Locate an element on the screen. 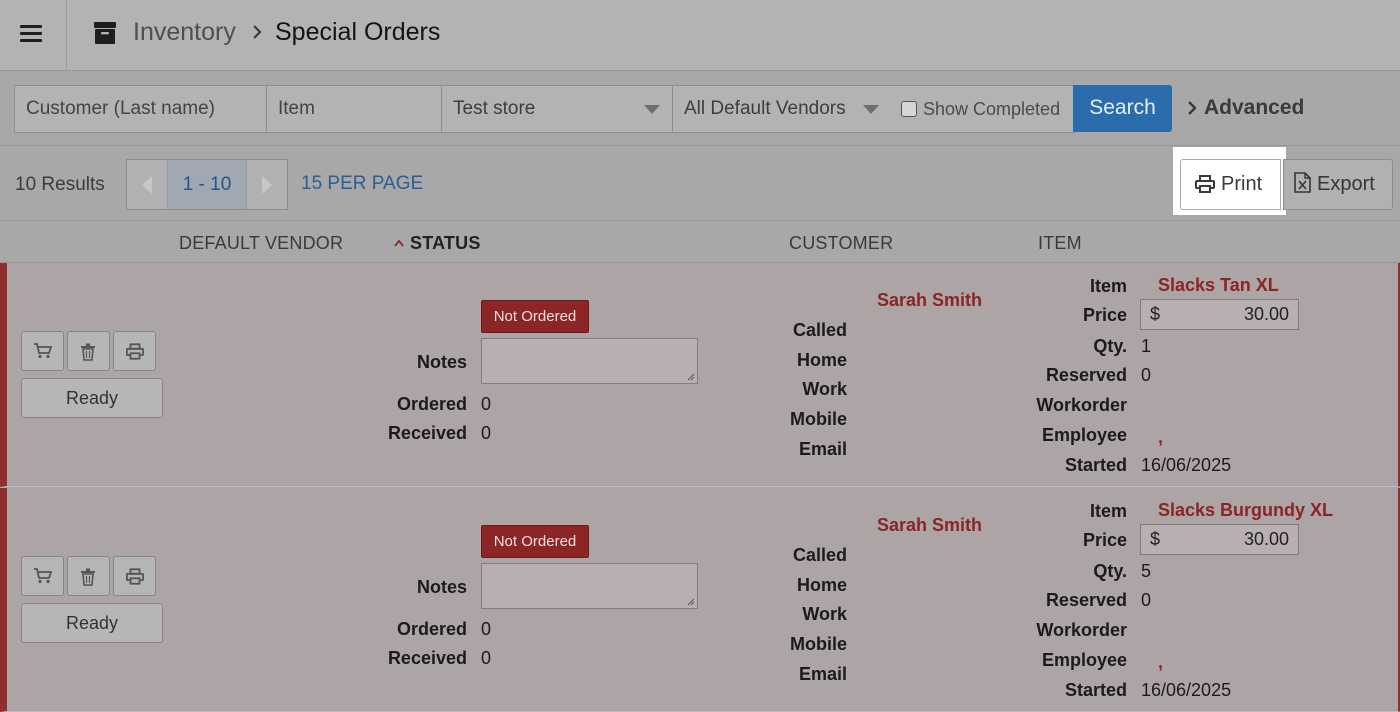 The width and height of the screenshot is (1400, 712). show-completed-checkbox is located at coordinates (909, 109).